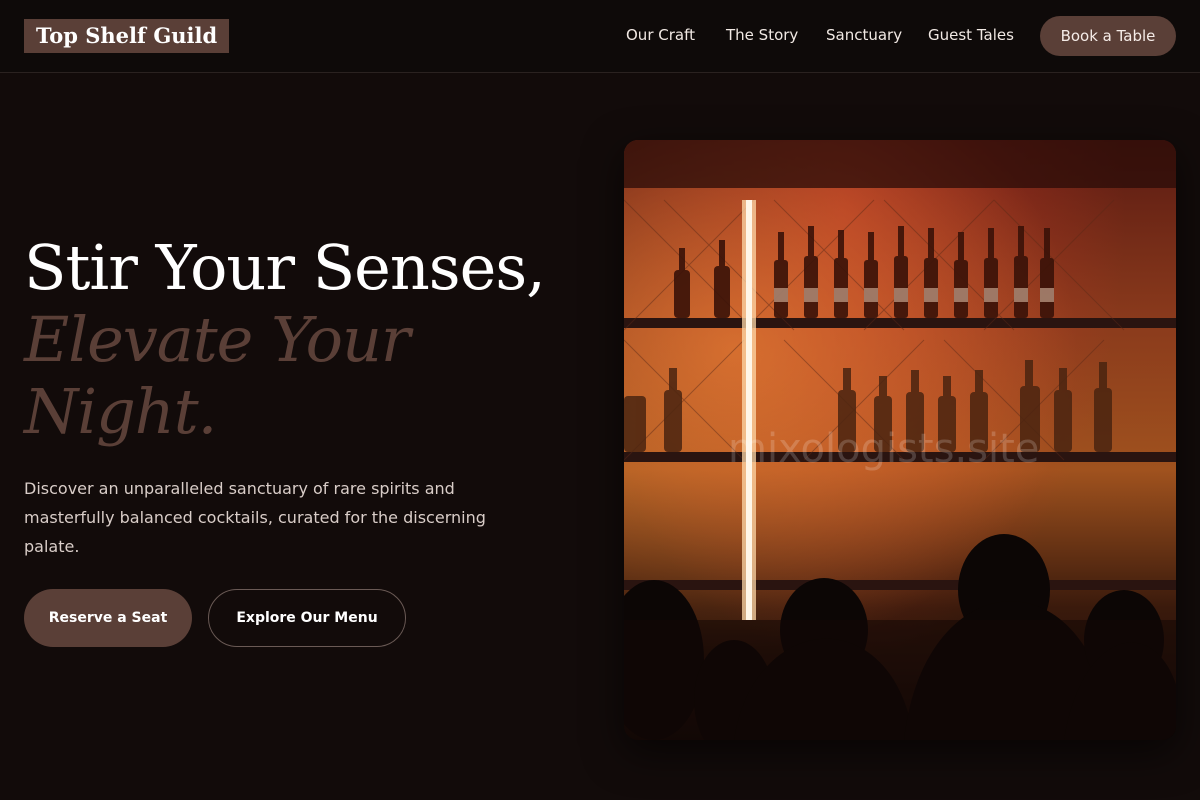  What do you see at coordinates (864, 35) in the screenshot?
I see `nav-link-sanctuary: Sanctuary` at bounding box center [864, 35].